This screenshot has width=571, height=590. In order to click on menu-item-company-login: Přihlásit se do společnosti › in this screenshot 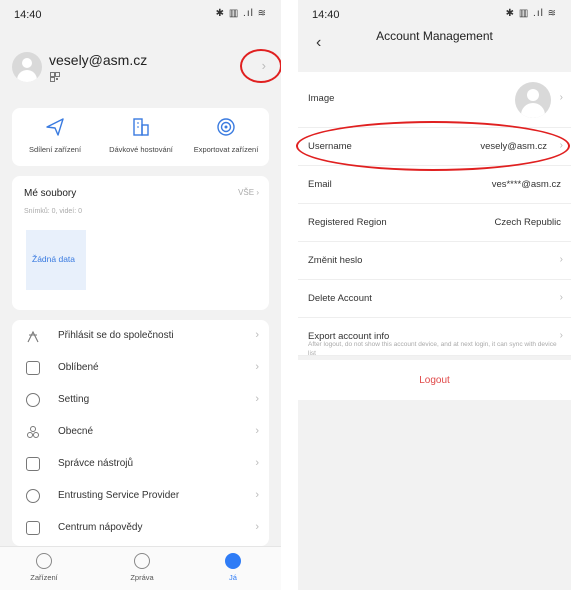, I will do `click(140, 336)`.